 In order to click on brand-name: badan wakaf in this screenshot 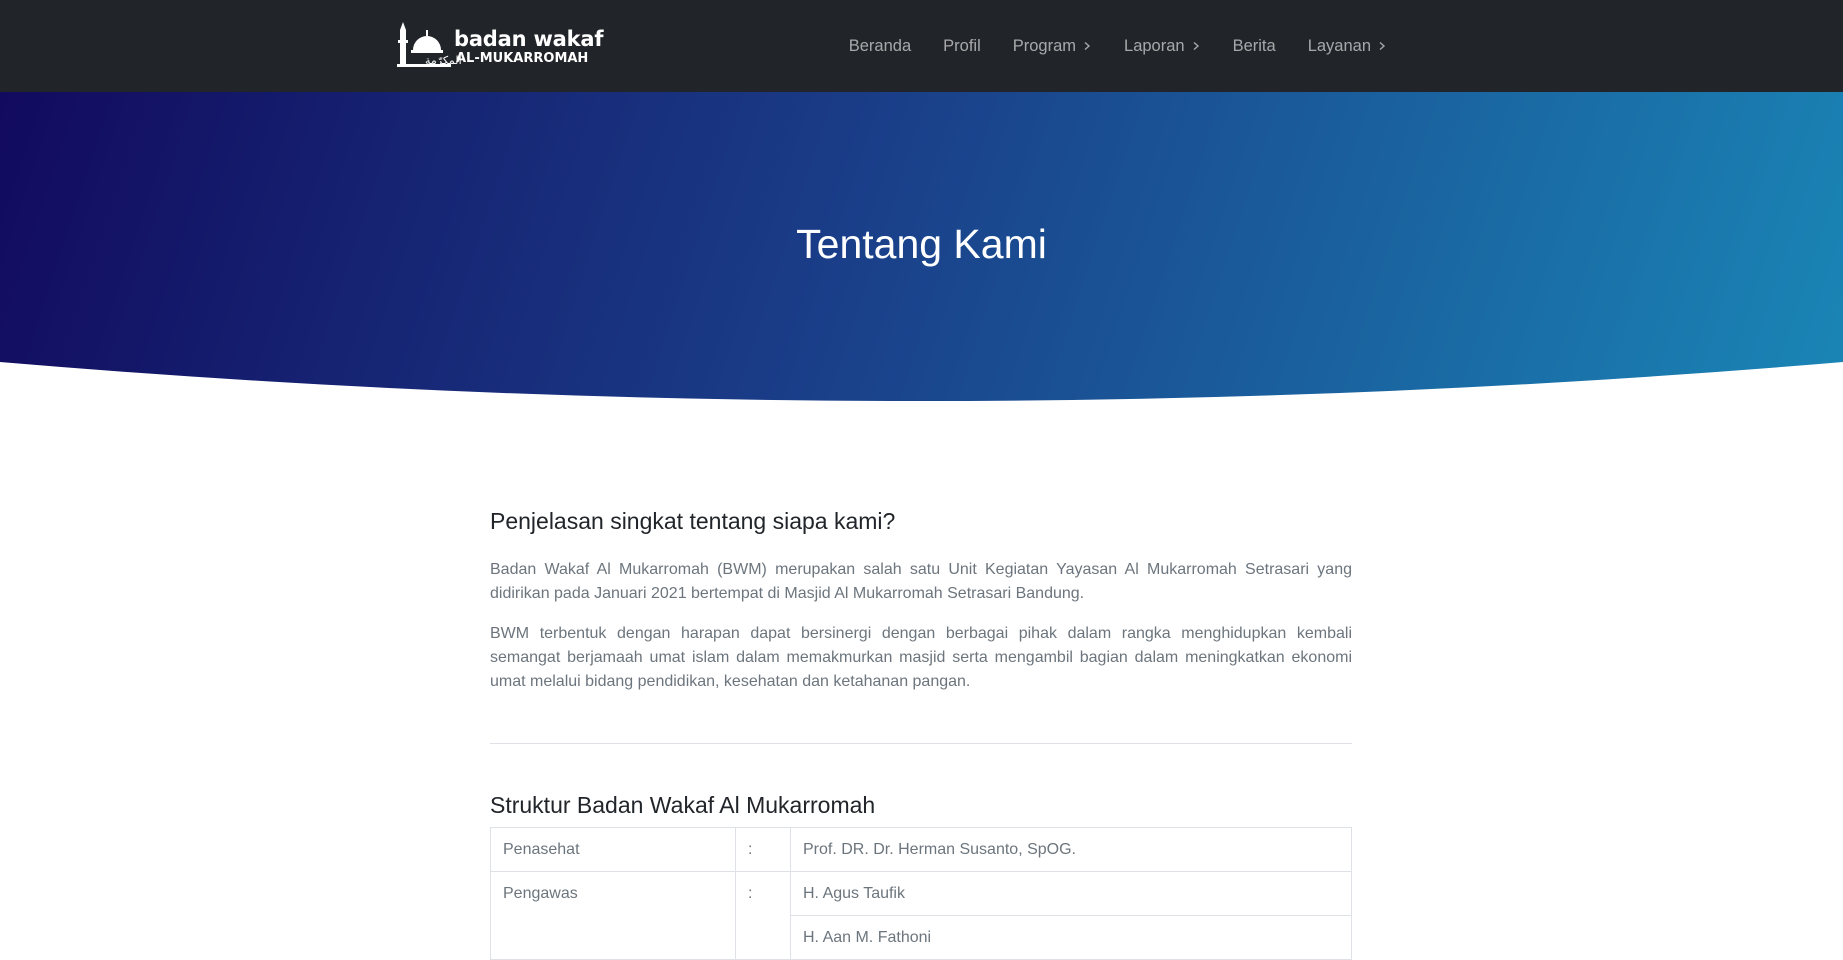, I will do `click(529, 39)`.